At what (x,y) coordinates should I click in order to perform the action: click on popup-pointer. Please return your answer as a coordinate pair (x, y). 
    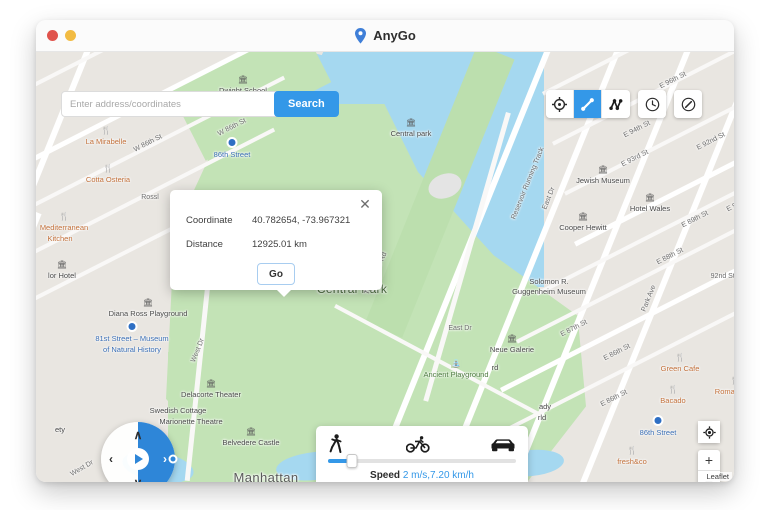
    Looking at the image, I should click on (284, 293).